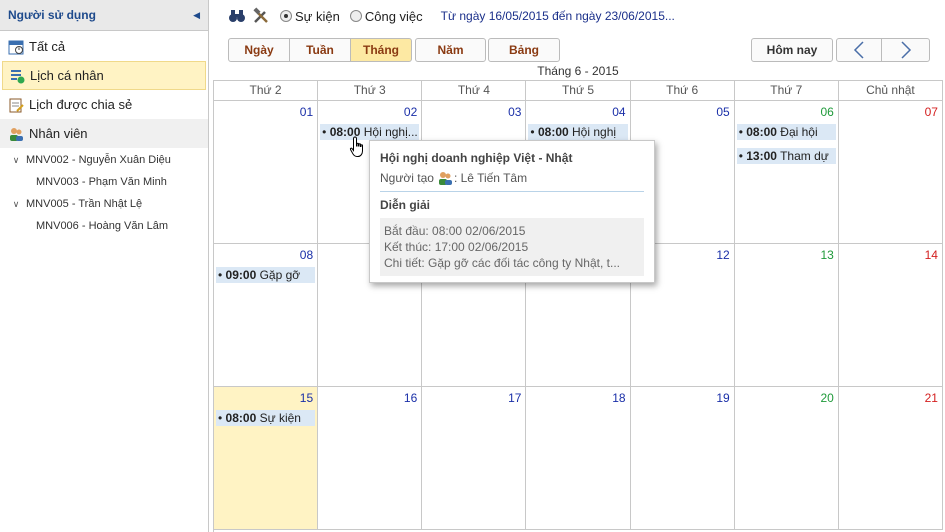 The height and width of the screenshot is (532, 945). I want to click on sidebar-item-label: Lịch được chia sẻ, so click(81, 104).